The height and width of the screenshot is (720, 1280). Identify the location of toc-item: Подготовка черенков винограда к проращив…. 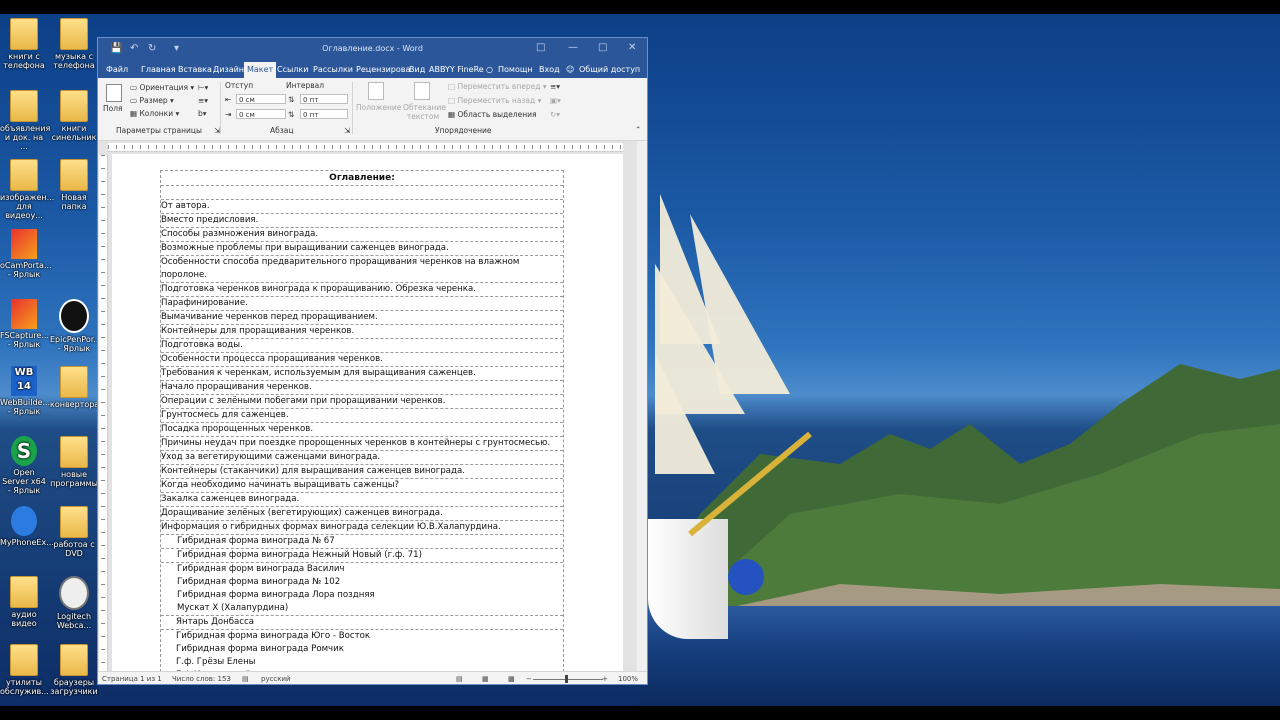
(362, 290).